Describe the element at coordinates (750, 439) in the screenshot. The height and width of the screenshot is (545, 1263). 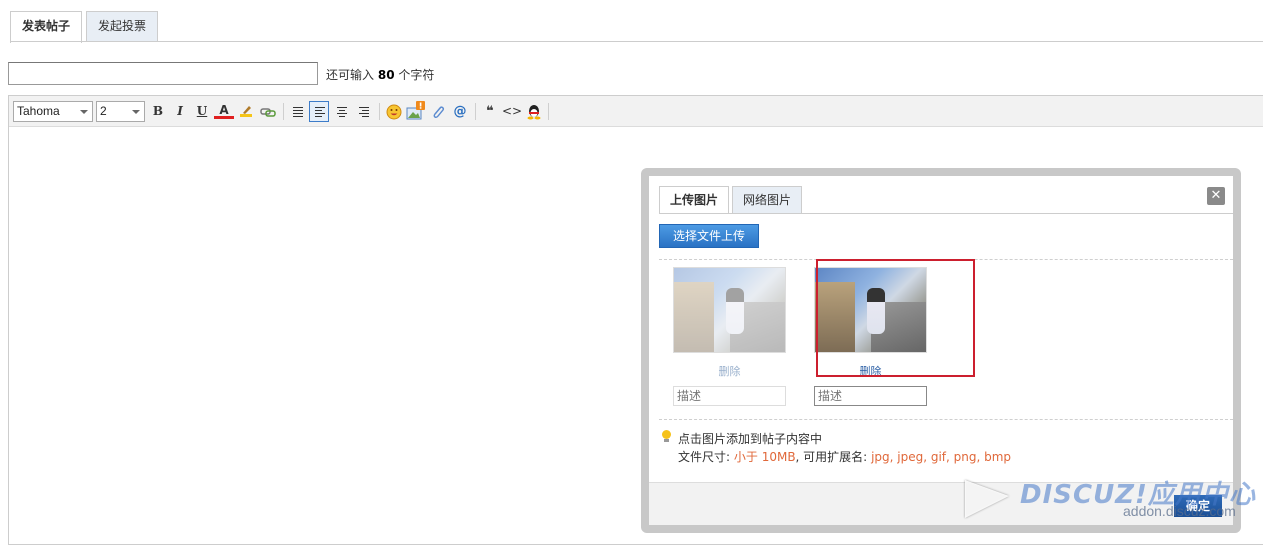
I see `click-image-tip: 点击图片添加到帖子内容中` at that location.